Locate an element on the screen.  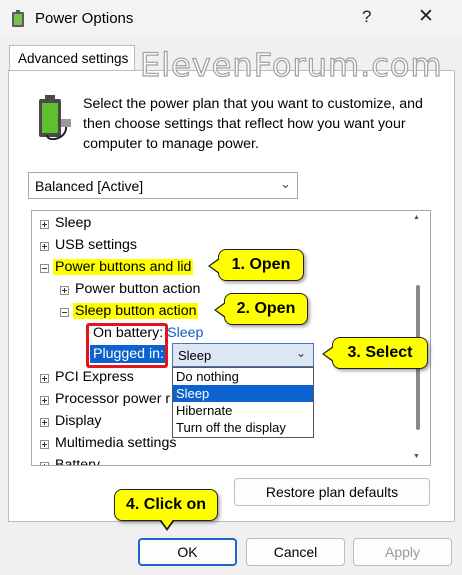
tree-item-pci-express: PCI Express is located at coordinates (87, 377).